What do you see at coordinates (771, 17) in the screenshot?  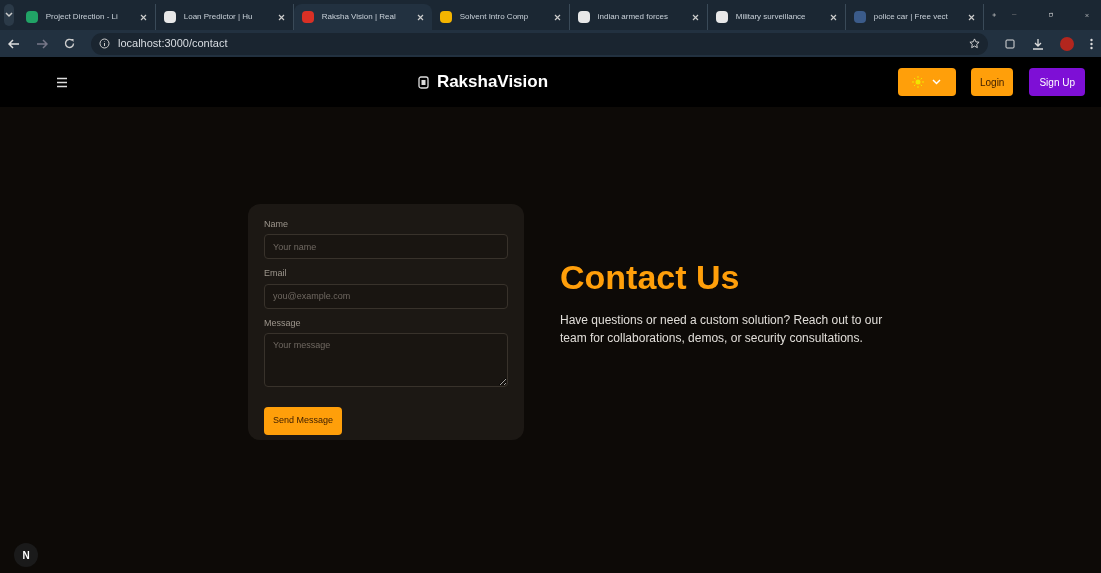 I see `tab-title: Military surveillance` at bounding box center [771, 17].